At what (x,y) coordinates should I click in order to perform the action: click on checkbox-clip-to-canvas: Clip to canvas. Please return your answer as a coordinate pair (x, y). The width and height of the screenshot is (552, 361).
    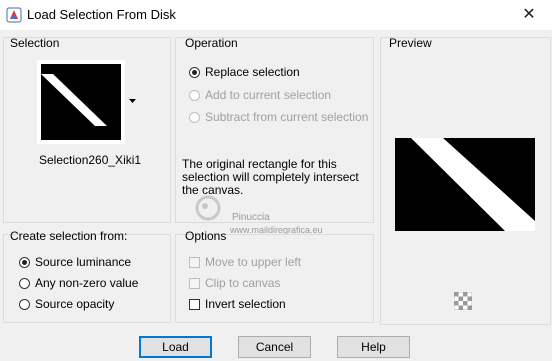
    Looking at the image, I should click on (234, 283).